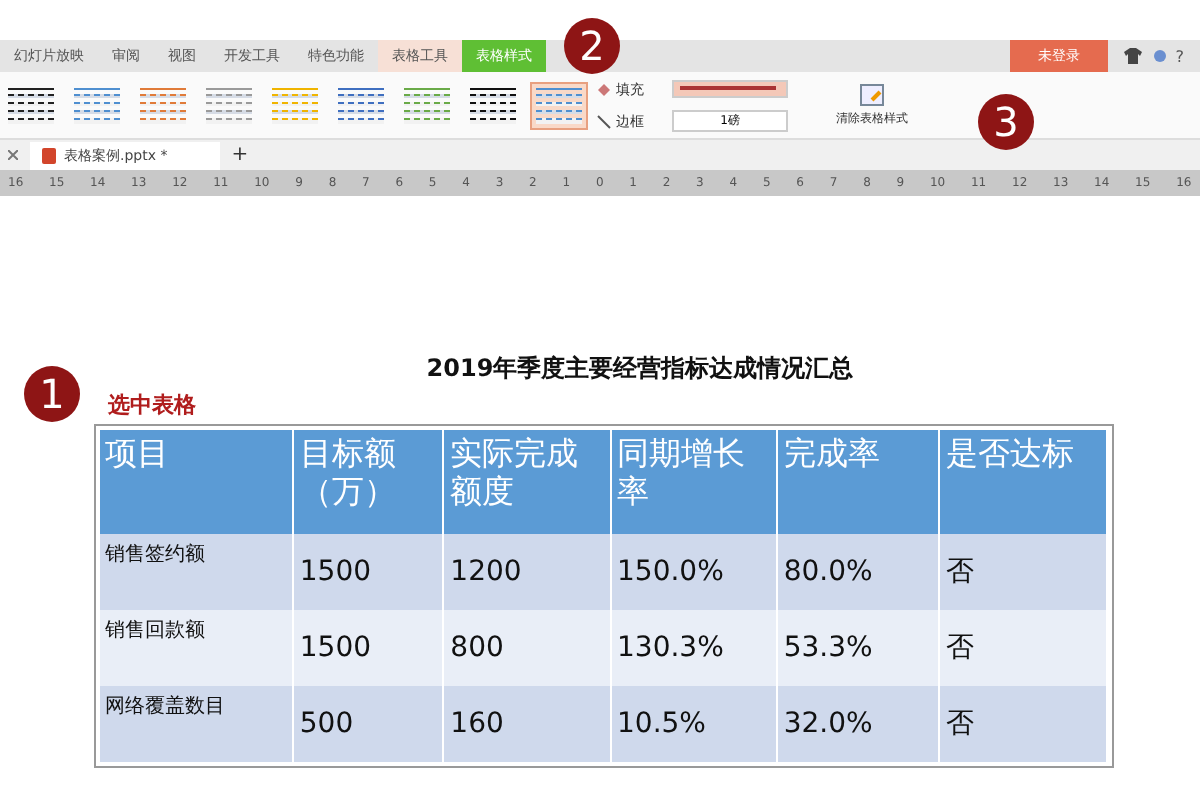 This screenshot has height=806, width=1200. Describe the element at coordinates (526, 482) in the screenshot. I see `column-header: 实际完成额度` at that location.